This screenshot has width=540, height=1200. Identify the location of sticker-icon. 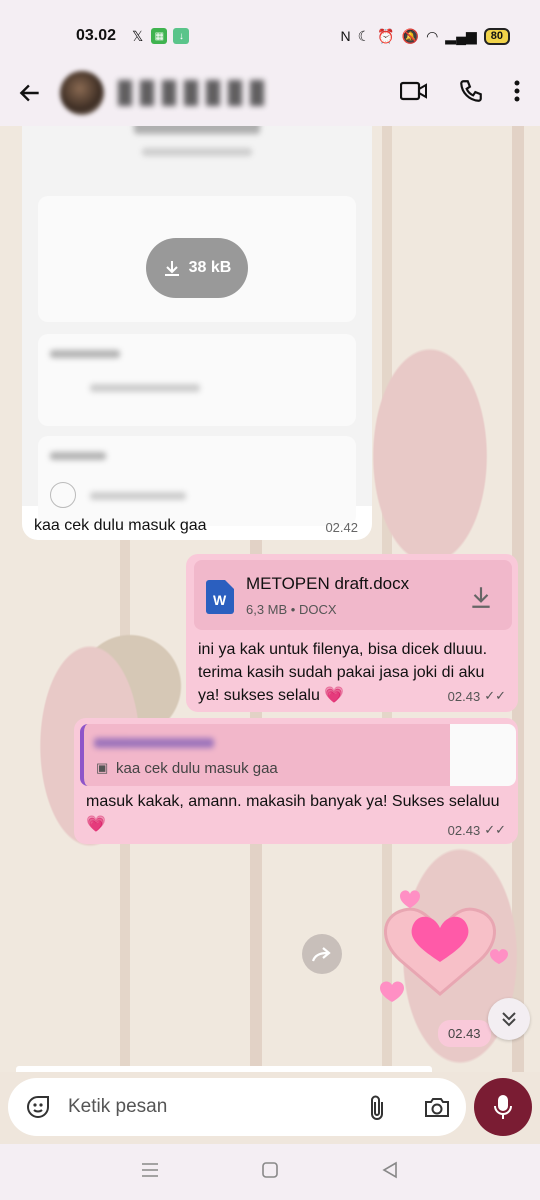
(38, 1107).